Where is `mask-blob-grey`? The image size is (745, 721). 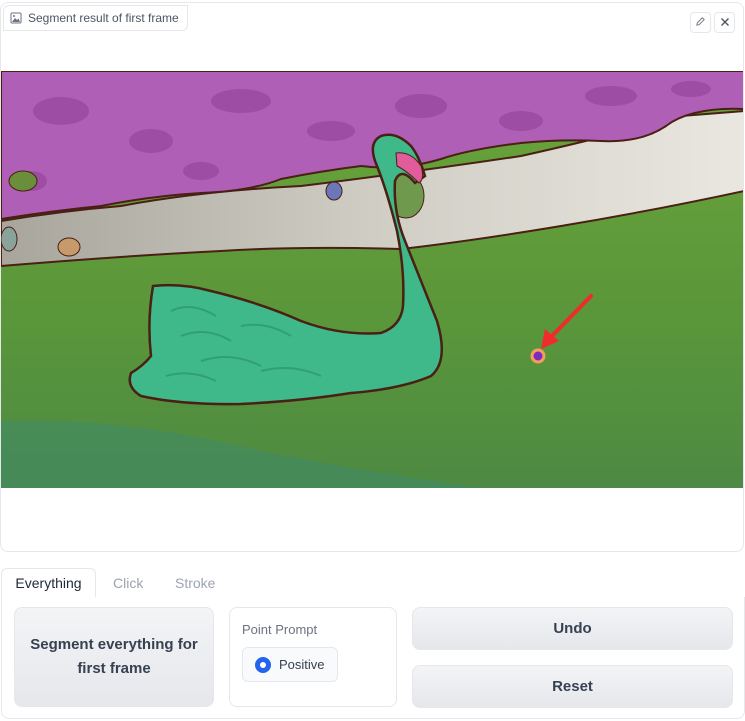 mask-blob-grey is located at coordinates (9, 239).